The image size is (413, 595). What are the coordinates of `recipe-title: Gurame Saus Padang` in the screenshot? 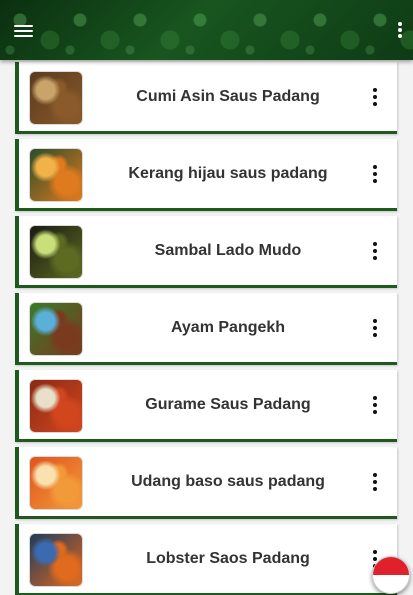 It's located at (228, 404).